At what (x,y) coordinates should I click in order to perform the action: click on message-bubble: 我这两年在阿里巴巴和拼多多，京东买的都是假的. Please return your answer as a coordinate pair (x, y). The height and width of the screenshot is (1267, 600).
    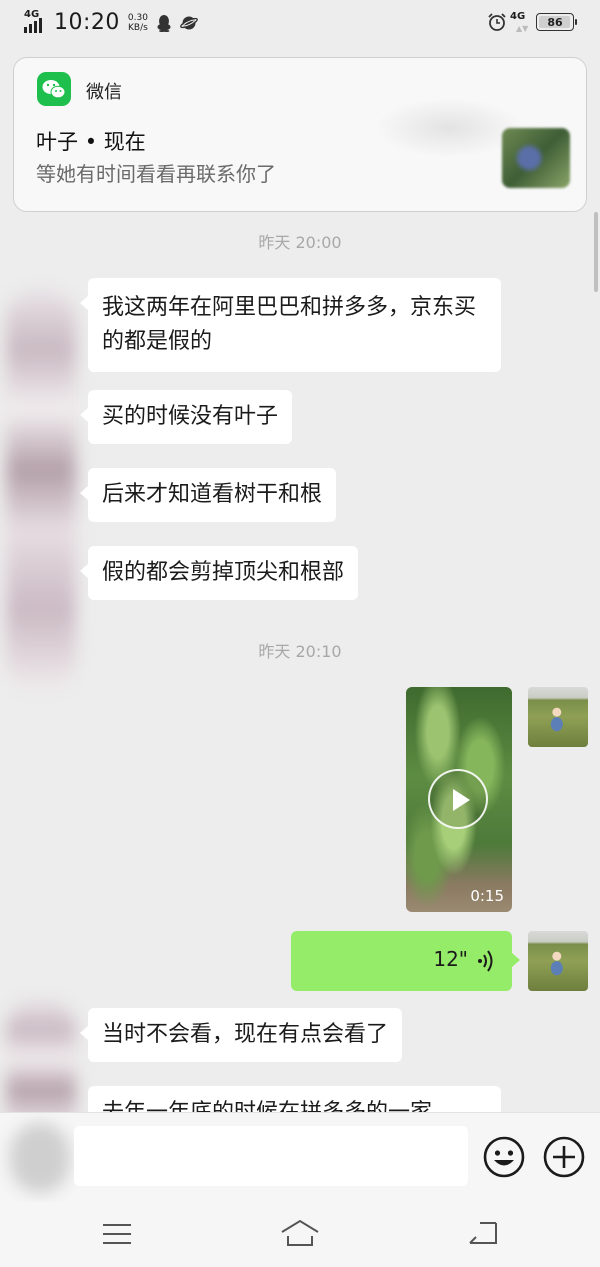
    Looking at the image, I should click on (290, 325).